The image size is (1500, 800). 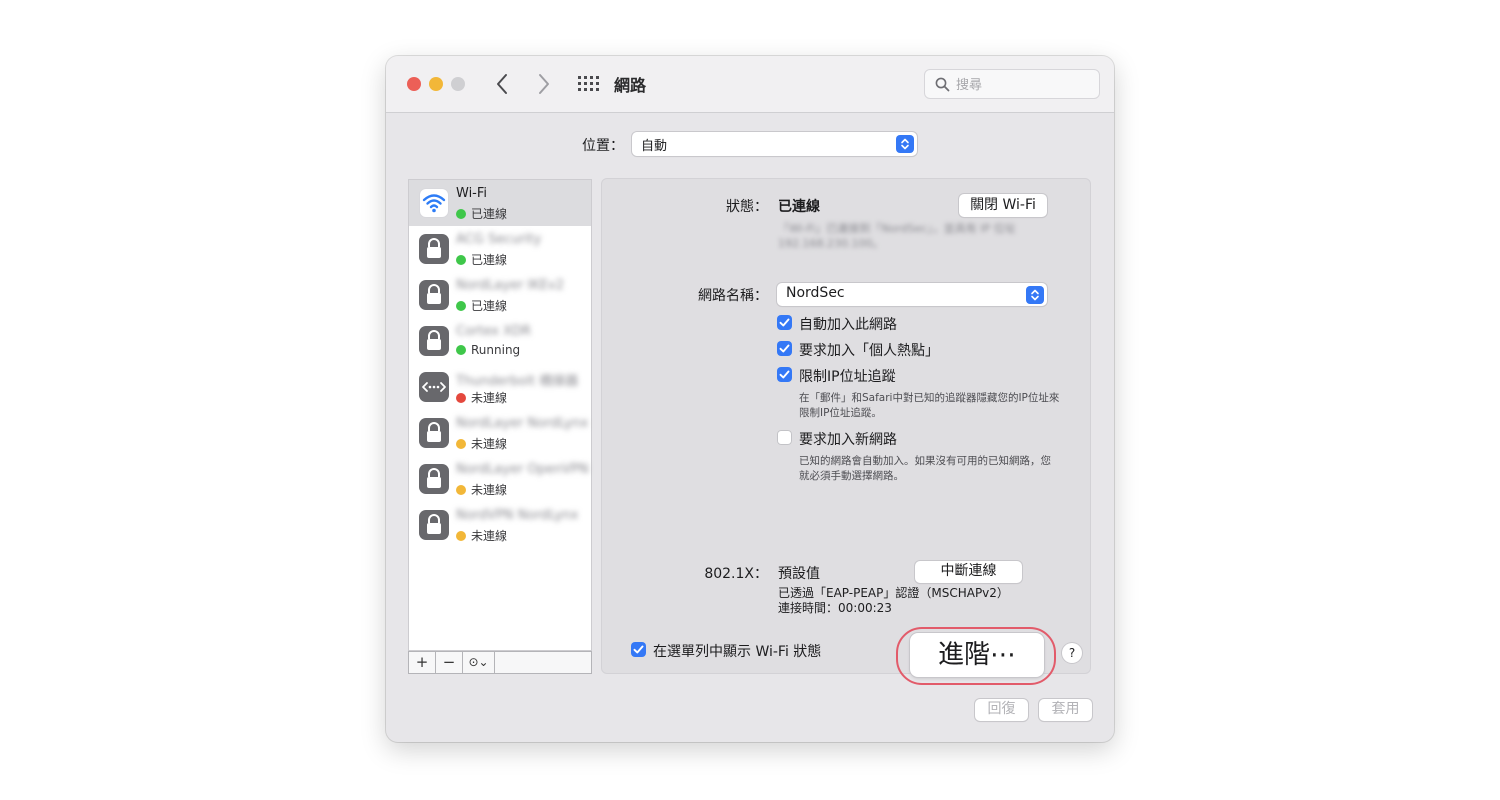 I want to click on service-name: NordLayer IKEv2, so click(x=510, y=285).